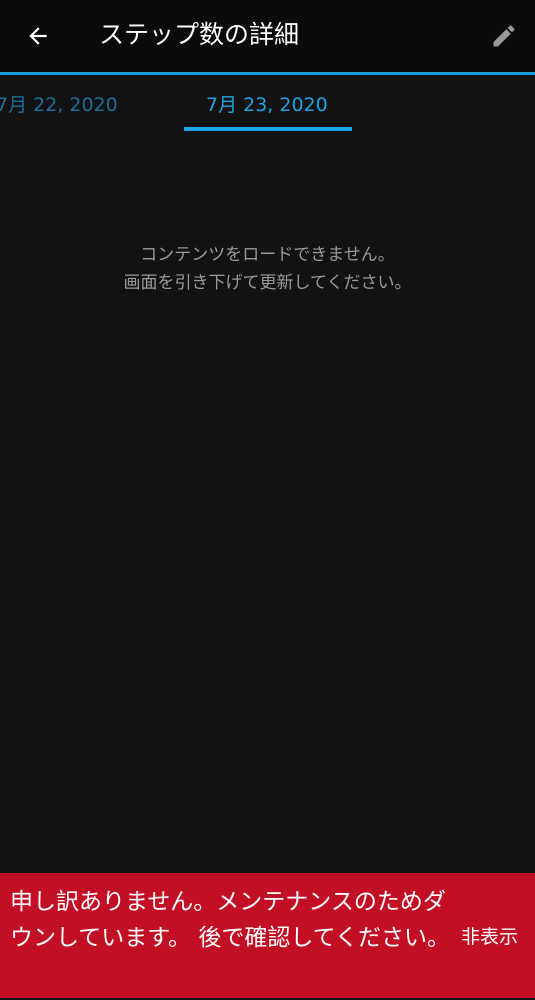 The image size is (535, 1000). What do you see at coordinates (59, 105) in the screenshot?
I see `tab-date-previous: 7月 22, 2020` at bounding box center [59, 105].